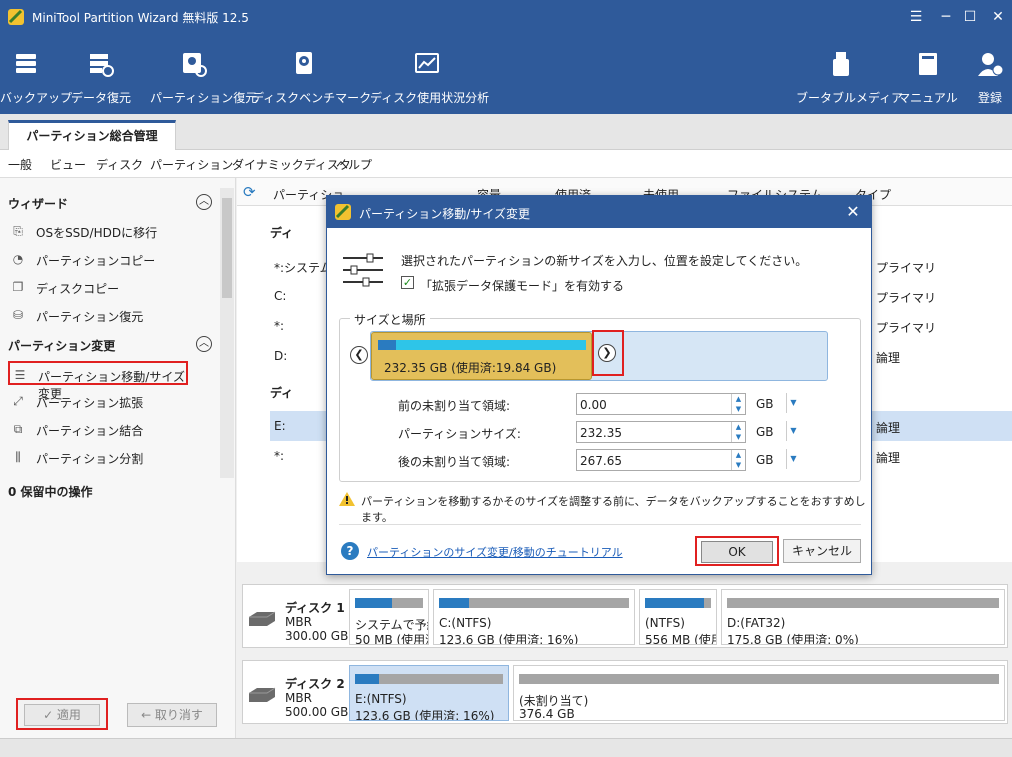 The height and width of the screenshot is (757, 1012). Describe the element at coordinates (304, 63) in the screenshot. I see `disk-benchmark-icon` at that location.